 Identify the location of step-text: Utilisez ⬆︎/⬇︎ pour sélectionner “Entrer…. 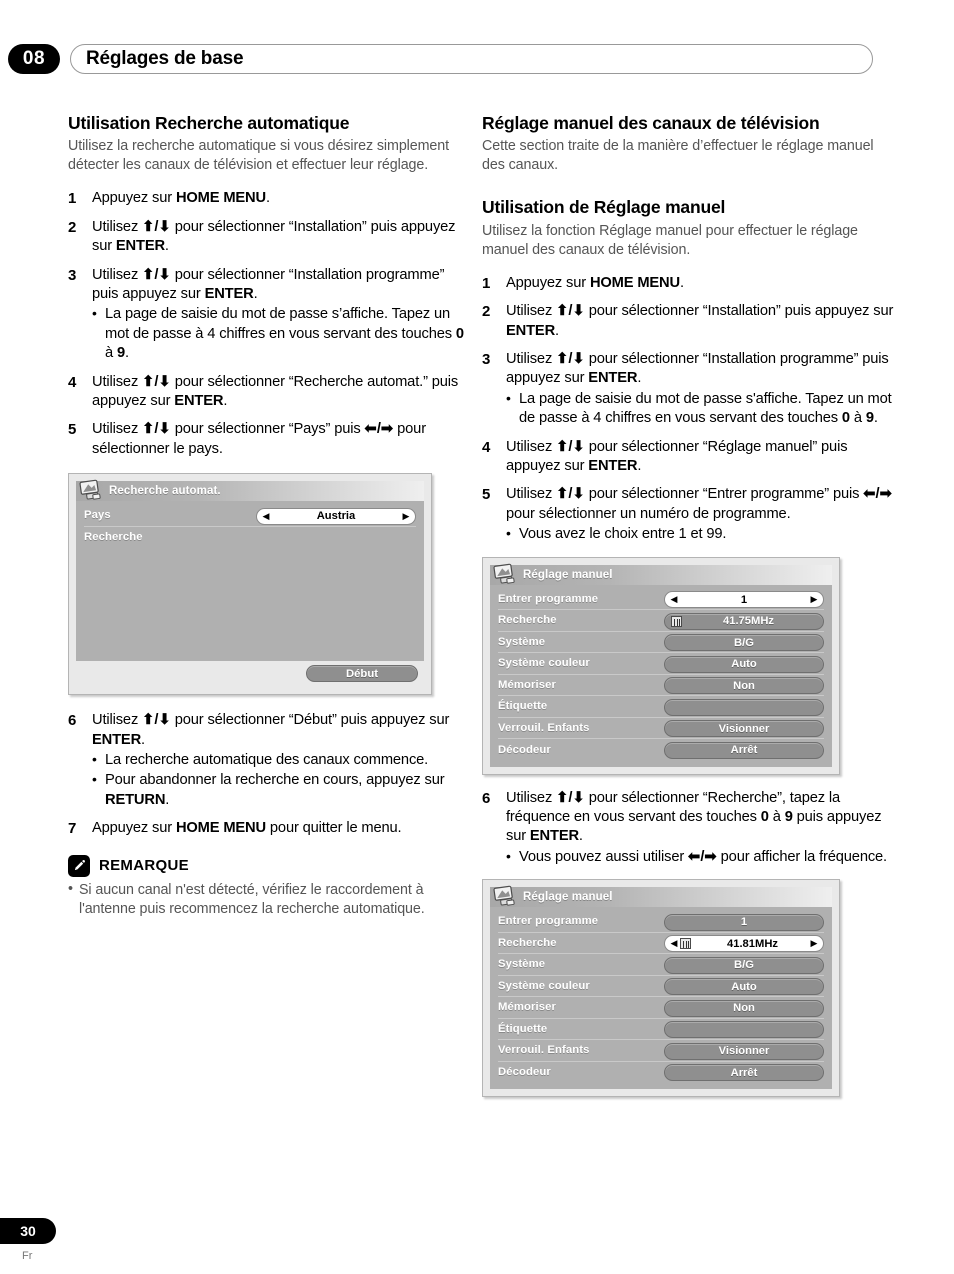
(699, 504).